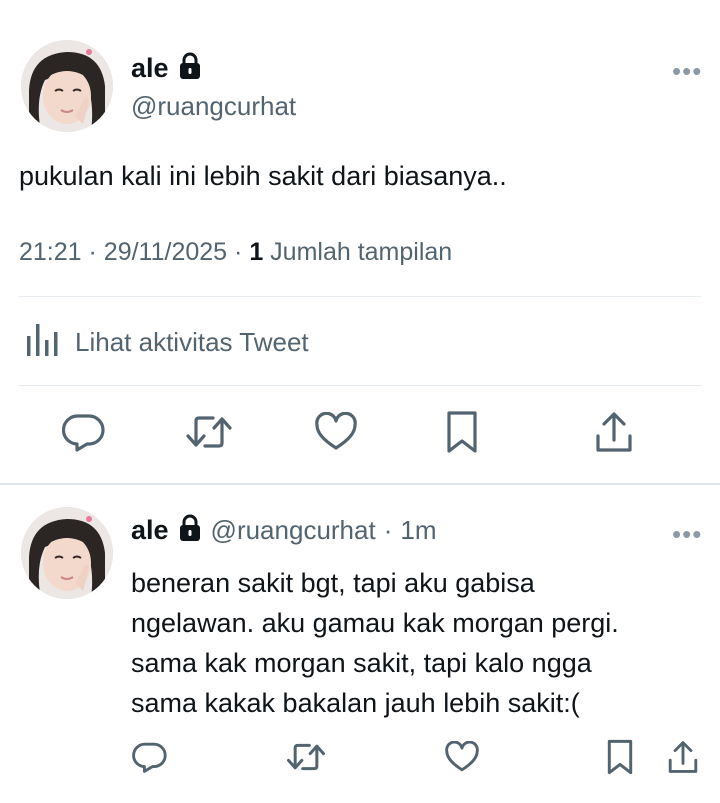 This screenshot has width=720, height=803. I want to click on reply-author-line: ale @ruangcurhat · 1m, so click(284, 530).